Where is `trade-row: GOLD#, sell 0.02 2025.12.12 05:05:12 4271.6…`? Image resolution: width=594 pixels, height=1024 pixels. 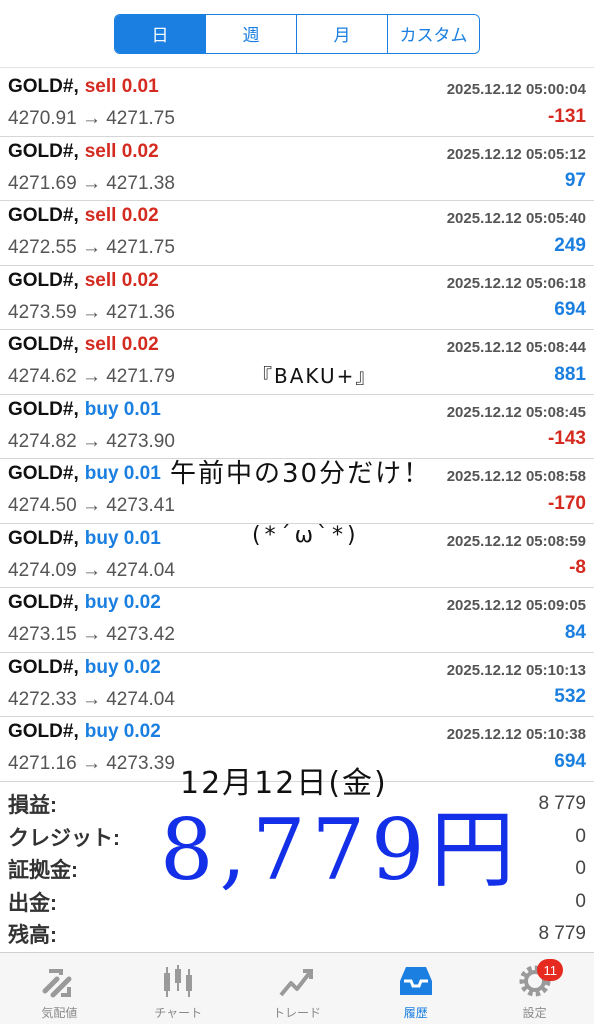
trade-row: GOLD#, sell 0.02 2025.12.12 05:05:12 4271.6… is located at coordinates (297, 169).